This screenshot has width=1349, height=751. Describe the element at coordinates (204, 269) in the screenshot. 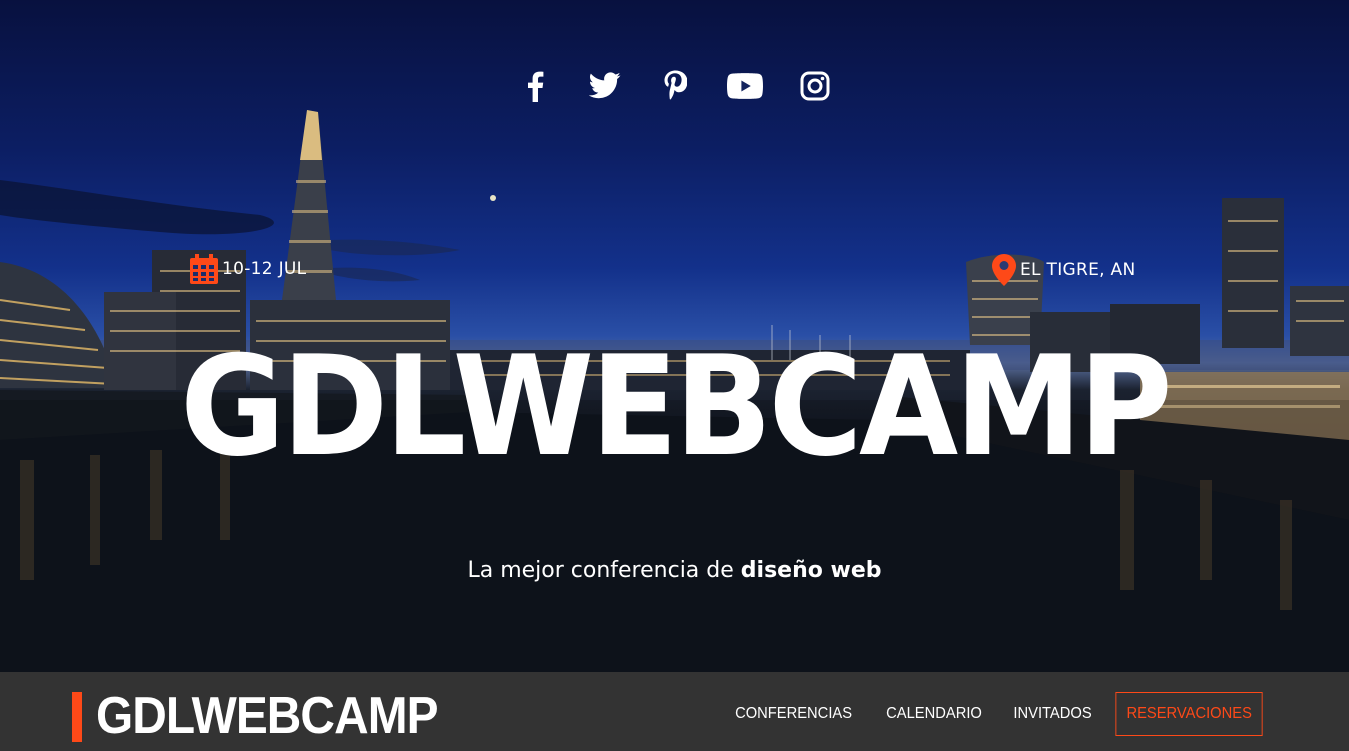

I see `calendar-icon` at that location.